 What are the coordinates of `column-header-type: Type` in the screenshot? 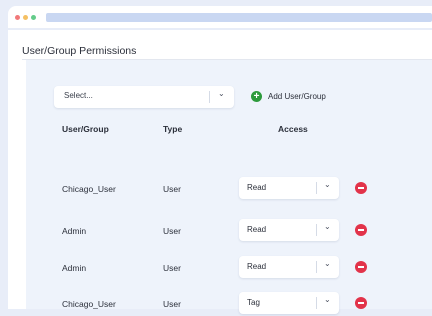 It's located at (173, 129).